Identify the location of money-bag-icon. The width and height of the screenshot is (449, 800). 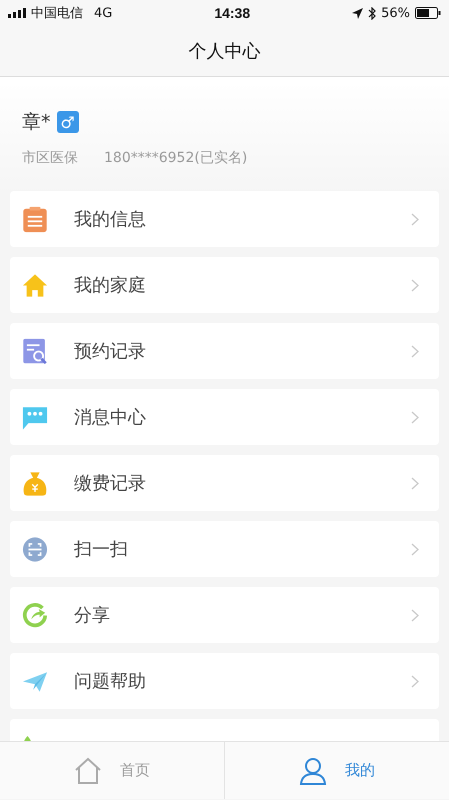
(35, 483).